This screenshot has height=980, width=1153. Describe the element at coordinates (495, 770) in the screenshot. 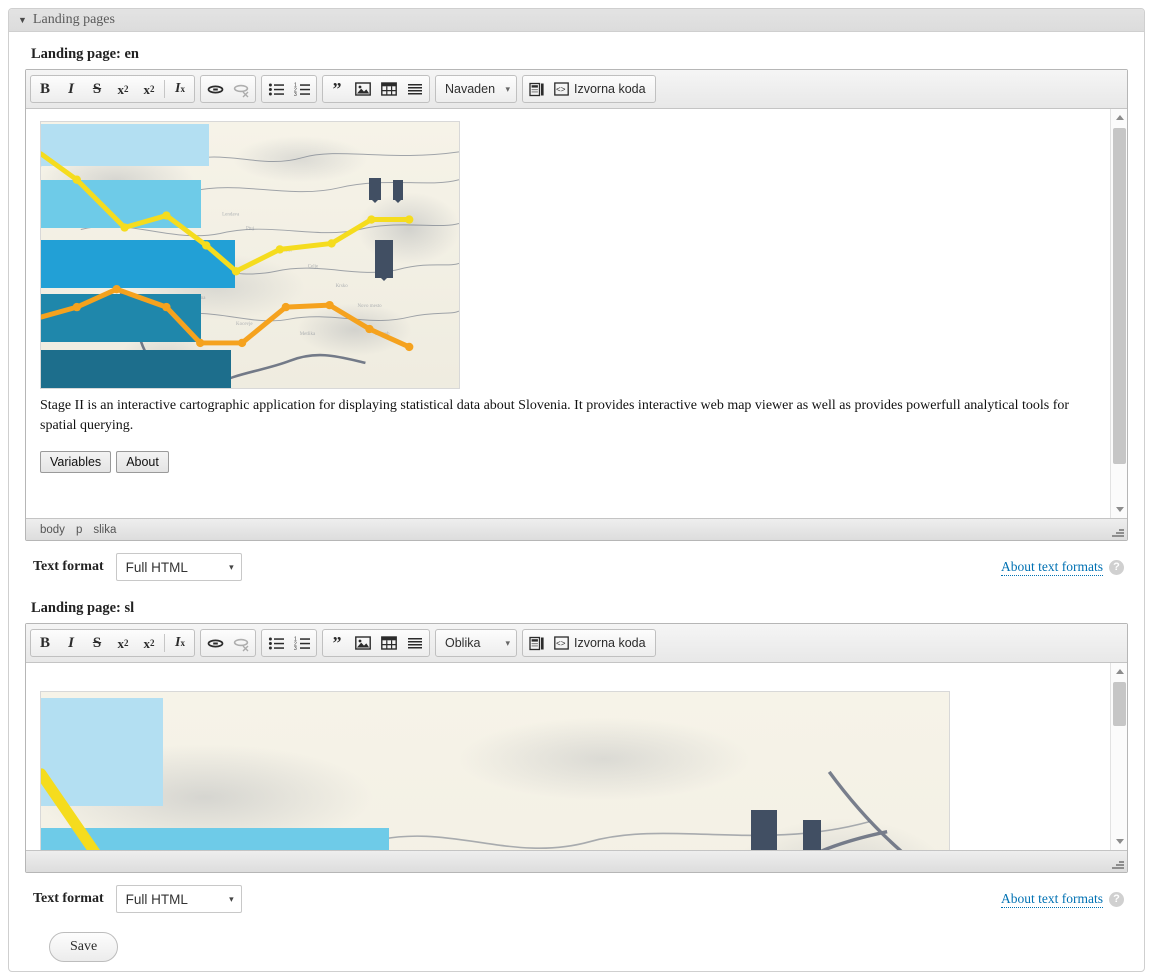

I see `landing-banner-image-sl` at that location.